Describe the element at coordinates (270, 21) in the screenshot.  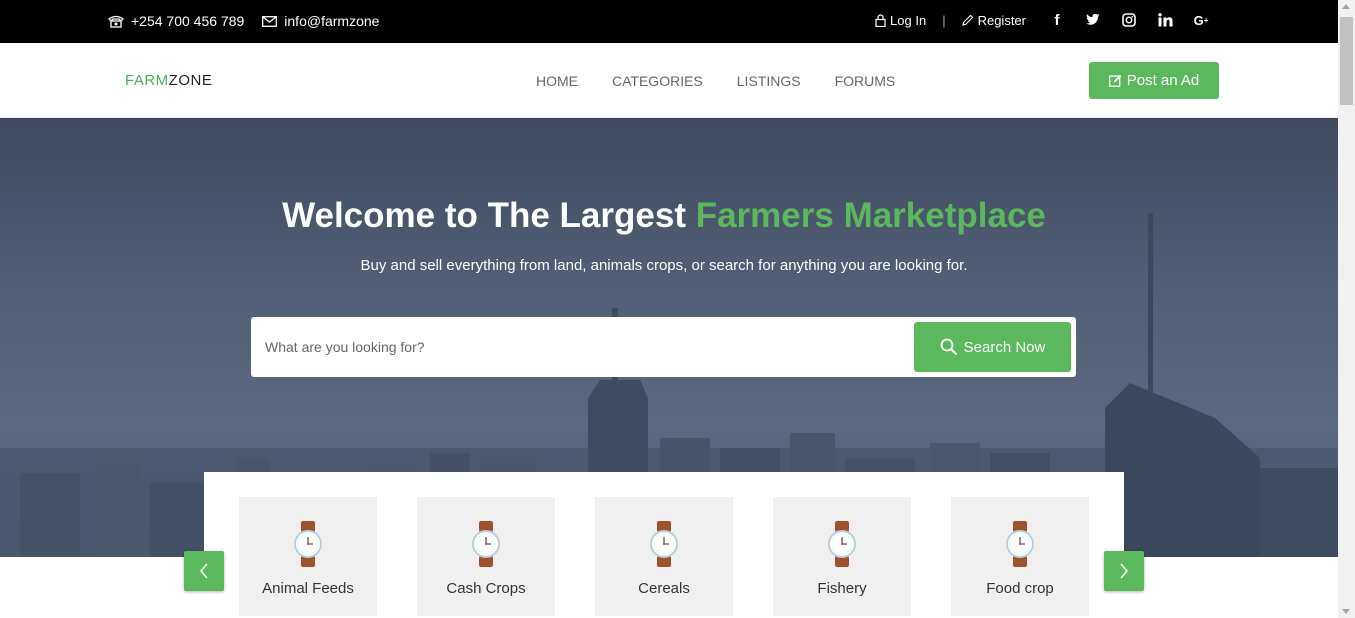
I see `envelope-icon` at that location.